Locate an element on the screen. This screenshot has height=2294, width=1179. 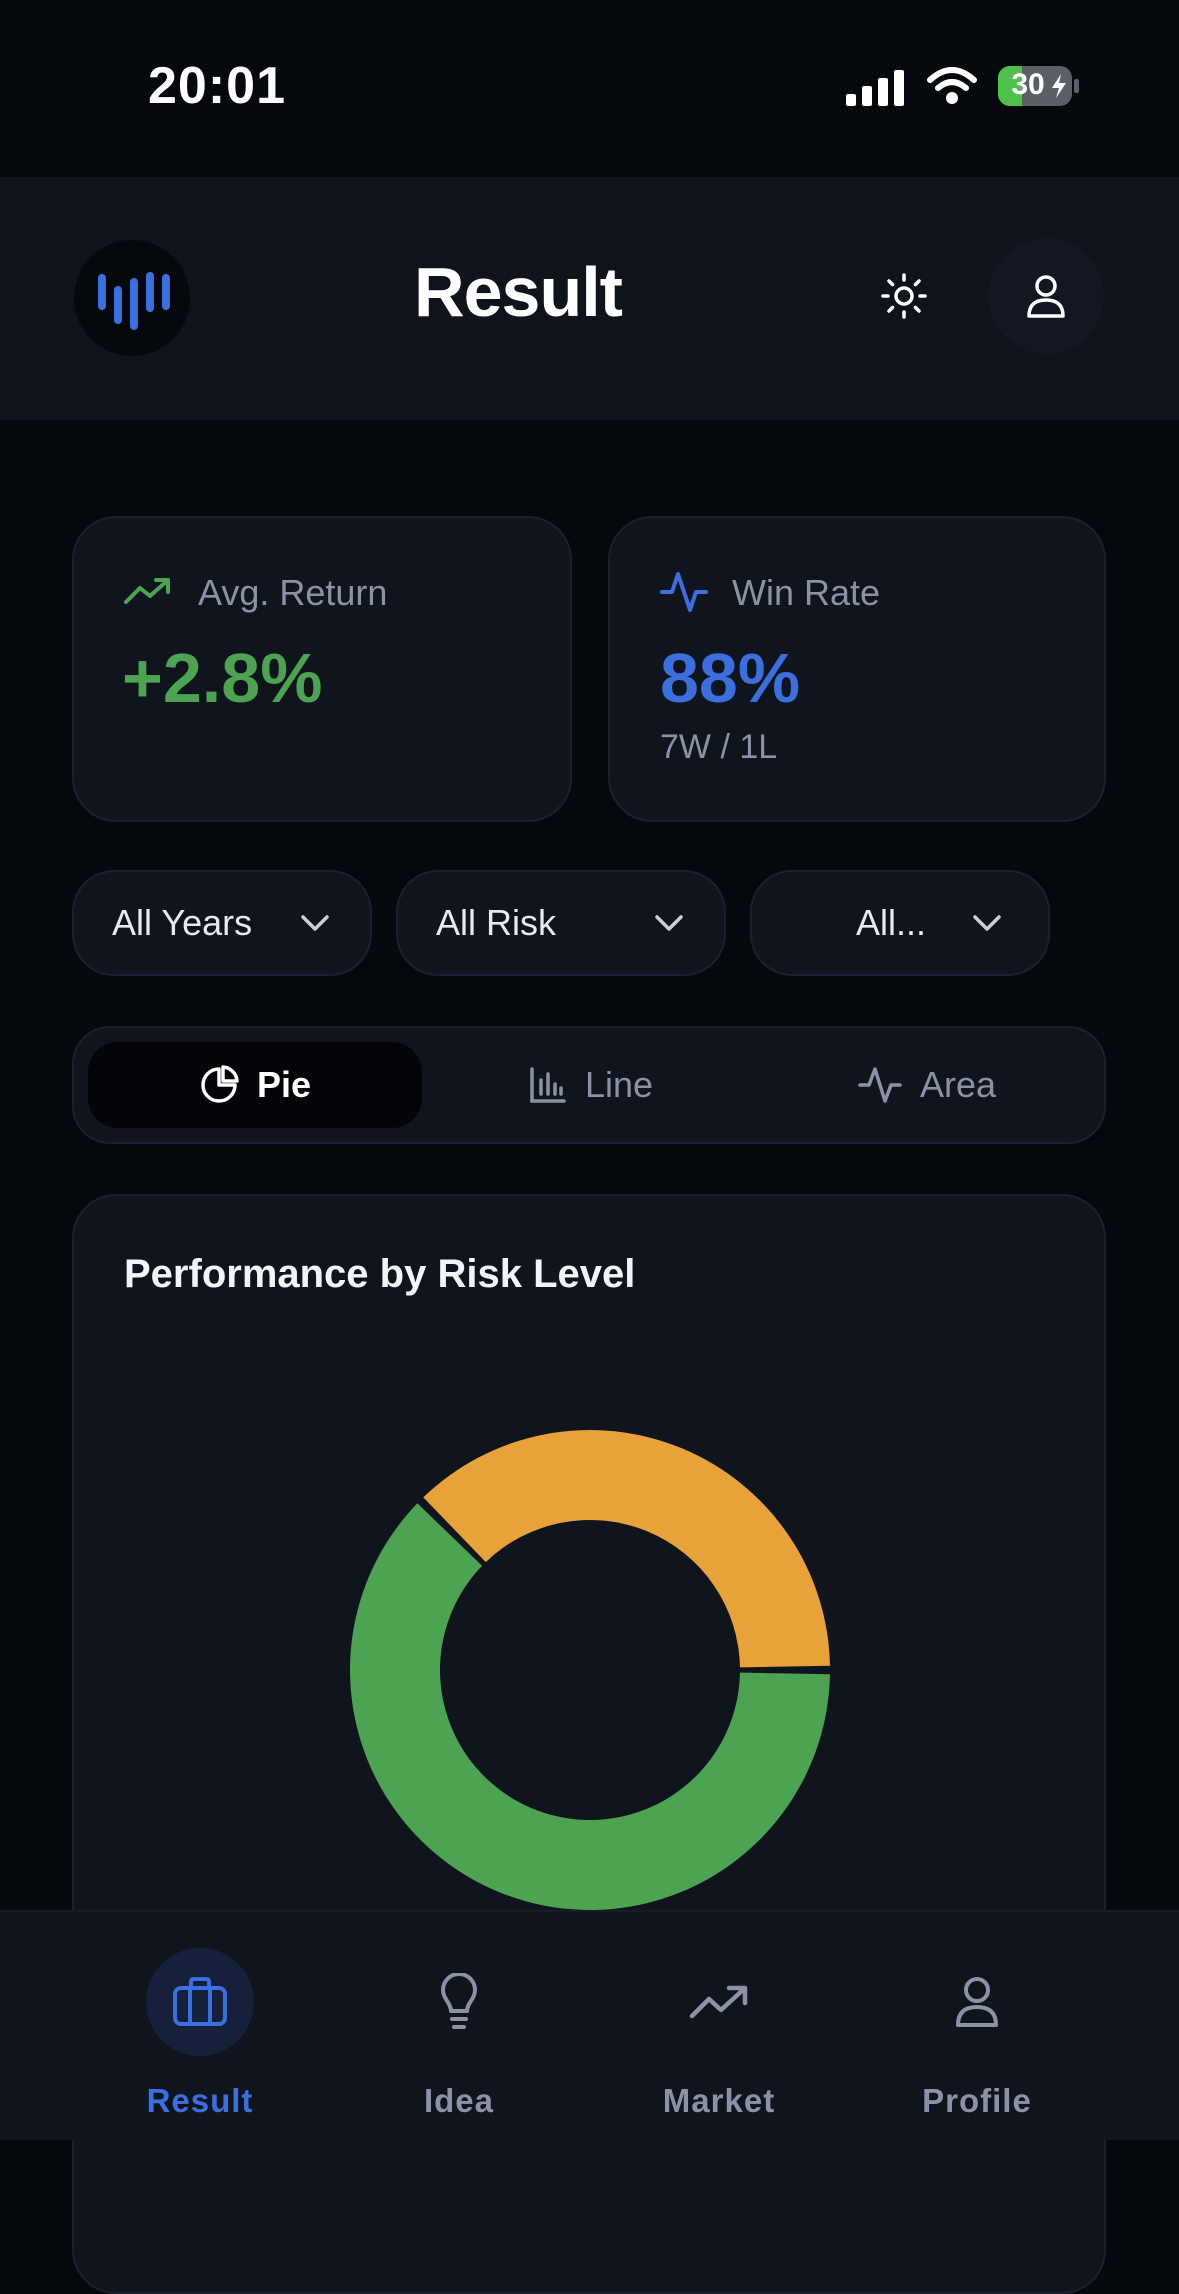
risk-filter-select: All Risk is located at coordinates (561, 923).